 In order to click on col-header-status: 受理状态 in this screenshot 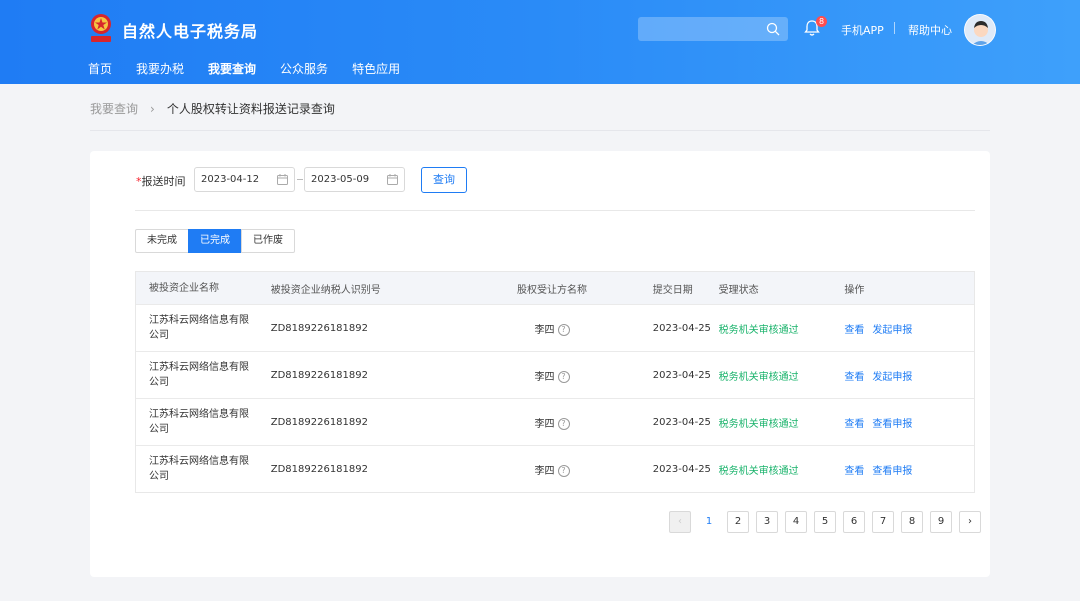, I will do `click(738, 290)`.